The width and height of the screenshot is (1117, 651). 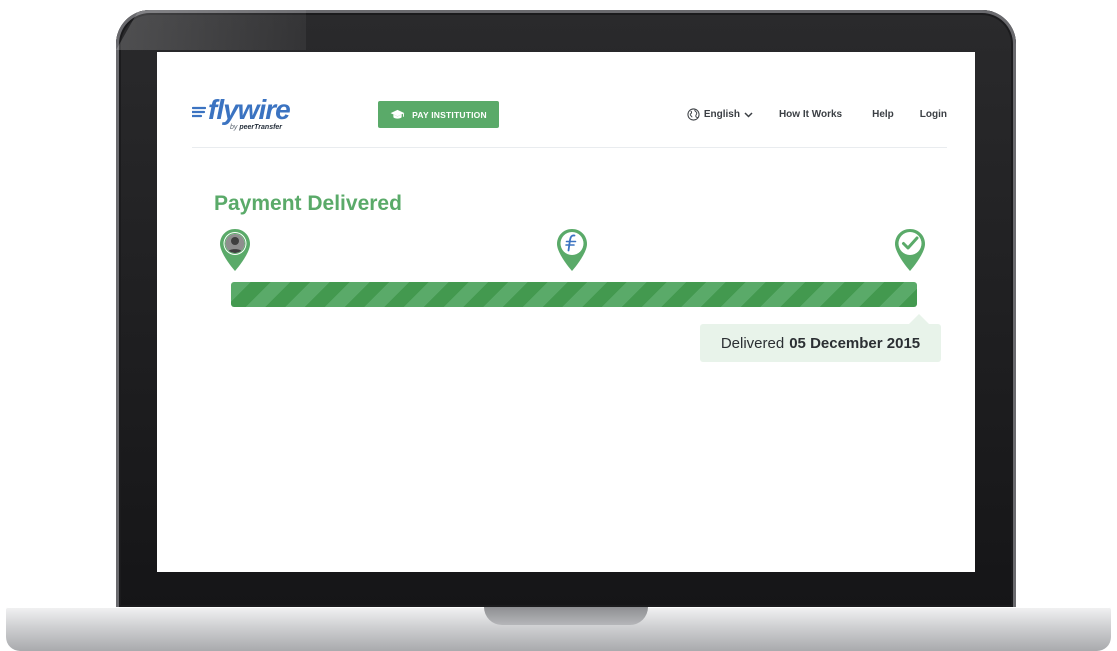 What do you see at coordinates (397, 114) in the screenshot?
I see `graduation-cap-icon` at bounding box center [397, 114].